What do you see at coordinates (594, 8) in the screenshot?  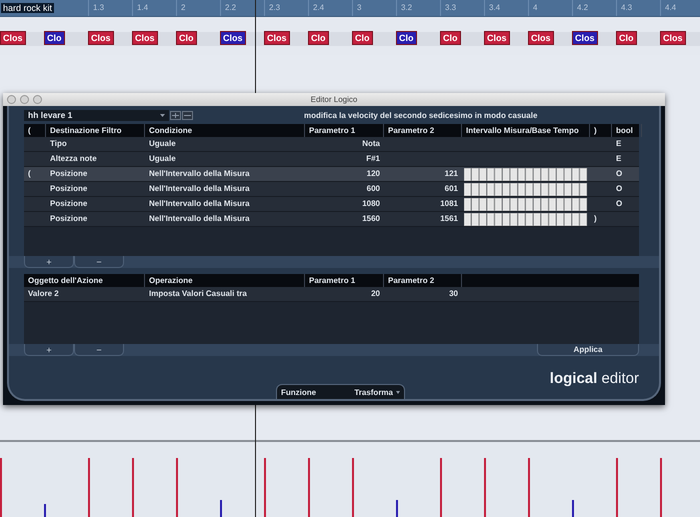 I see `ruler-label: 4.2` at bounding box center [594, 8].